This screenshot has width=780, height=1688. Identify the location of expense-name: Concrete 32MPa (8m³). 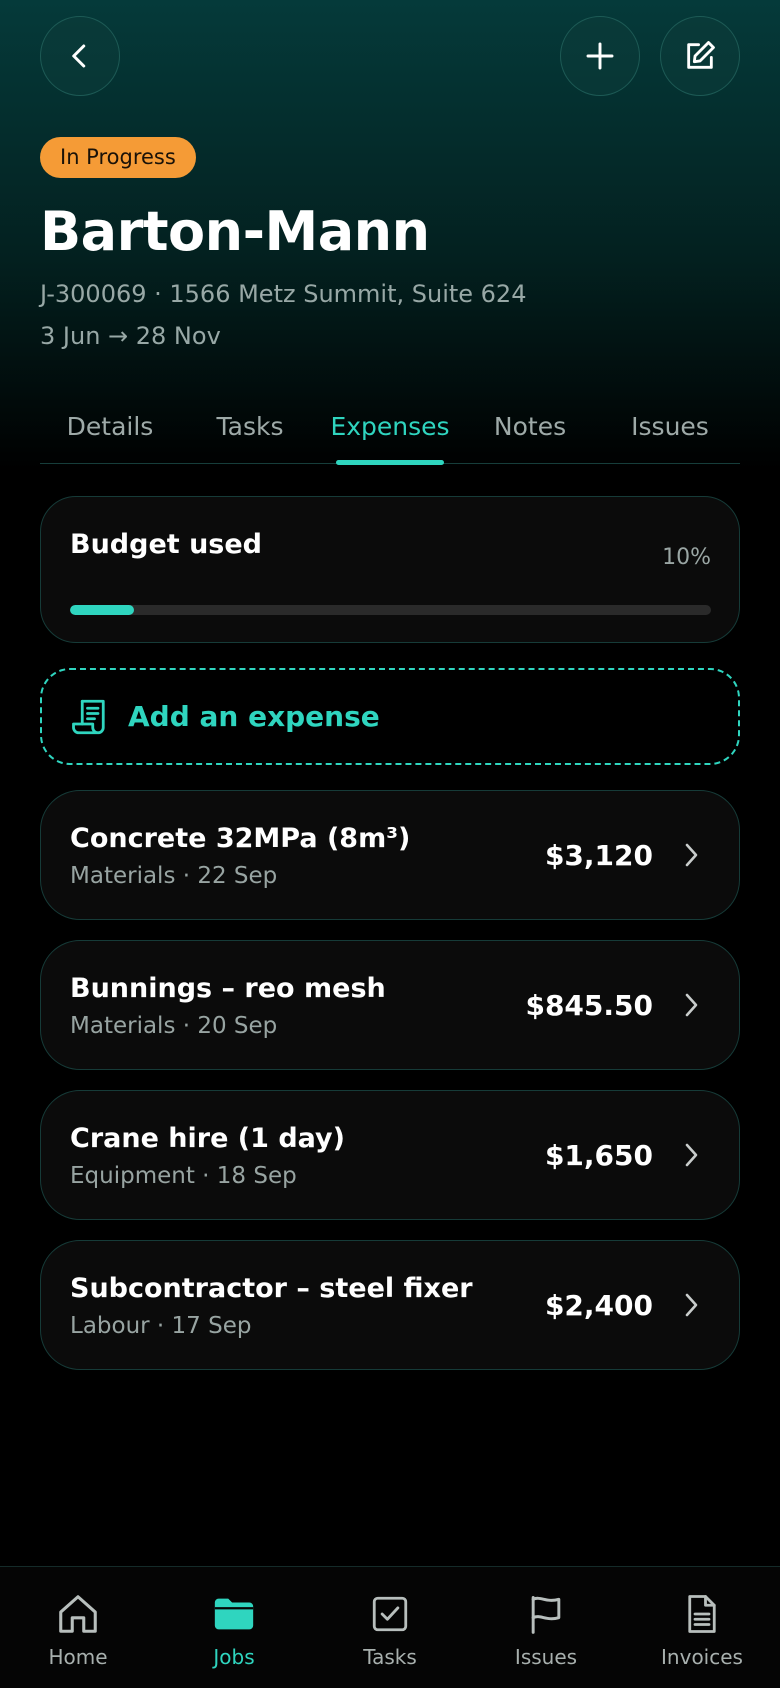
(240, 838).